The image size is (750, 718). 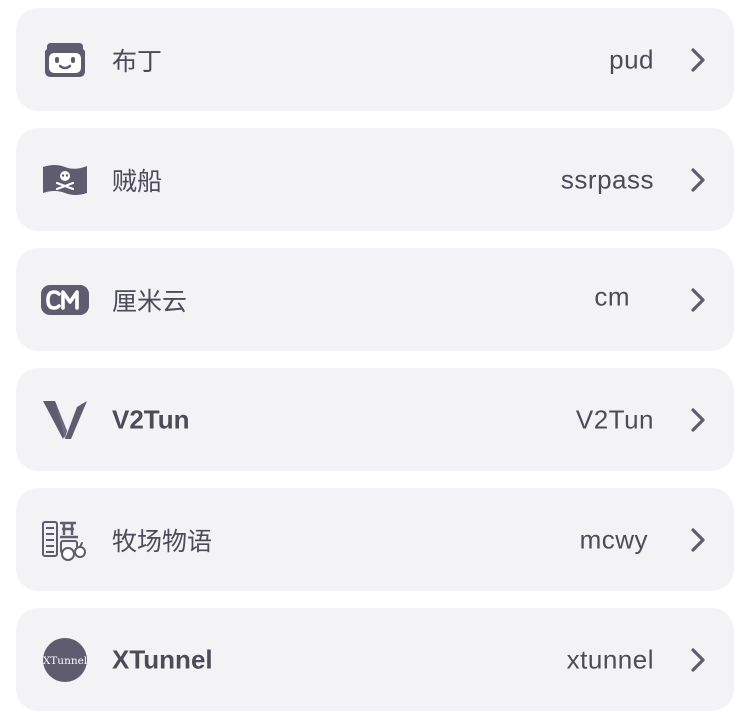 What do you see at coordinates (65, 420) in the screenshot?
I see `v2tun-logo-icon` at bounding box center [65, 420].